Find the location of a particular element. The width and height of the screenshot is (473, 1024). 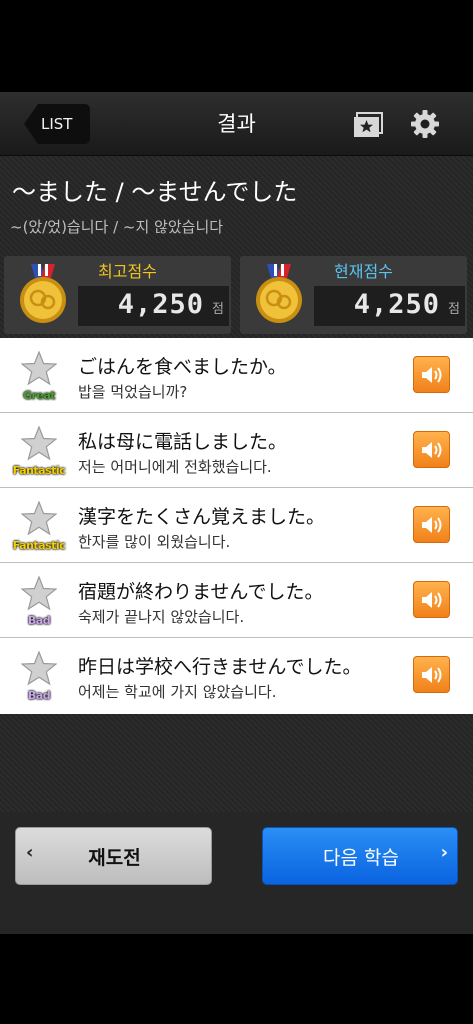

retry-label: 재도전 is located at coordinates (114, 858).